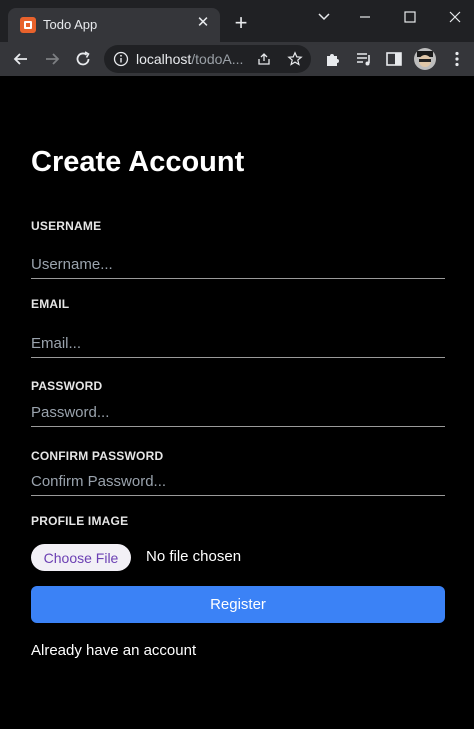  I want to click on username-input, so click(238, 264).